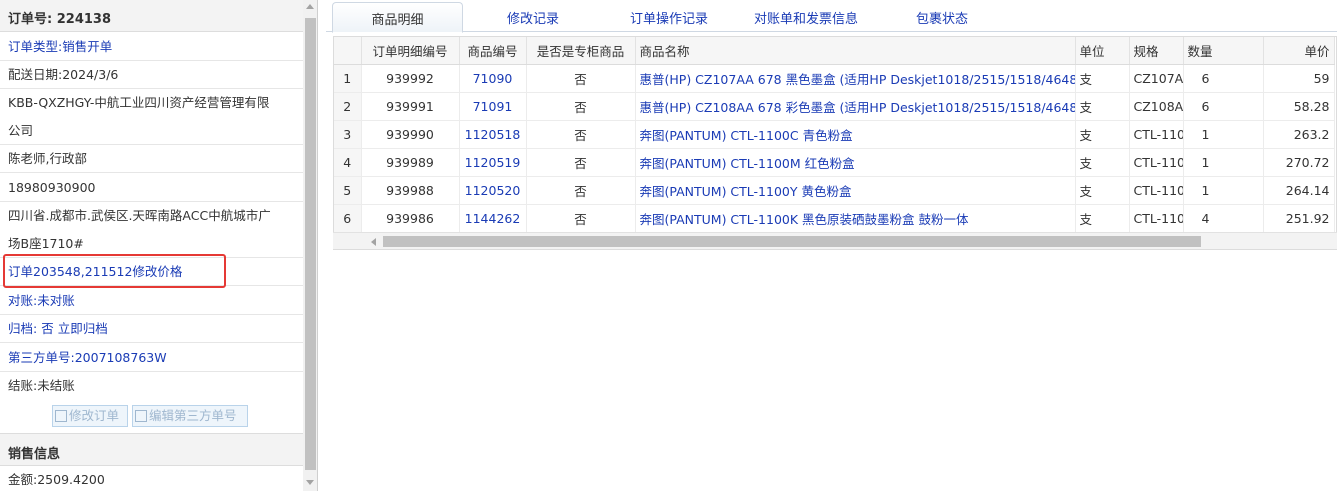 The image size is (1337, 491). What do you see at coordinates (1156, 190) in the screenshot?
I see `spec-cell: CTL-1100Y` at bounding box center [1156, 190].